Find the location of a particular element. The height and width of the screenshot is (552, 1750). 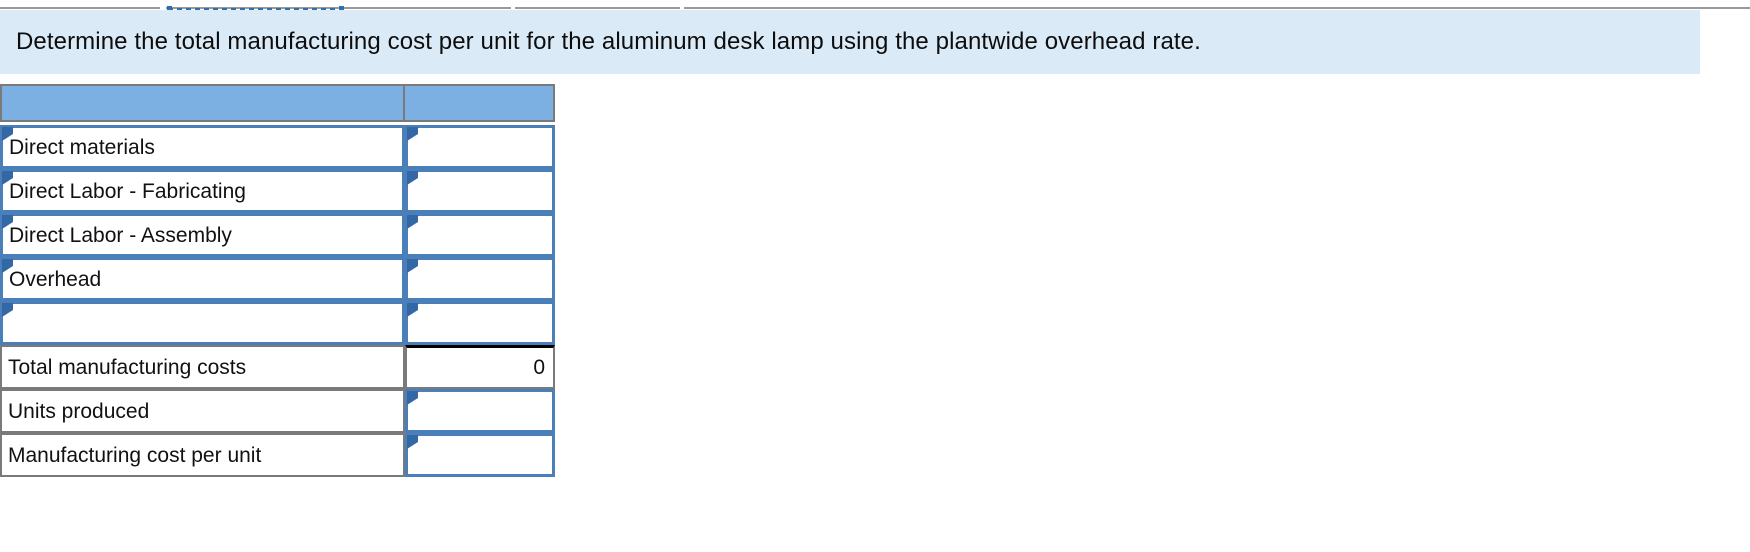

row-label-input-direct-materials: Direct materials is located at coordinates (202, 147).